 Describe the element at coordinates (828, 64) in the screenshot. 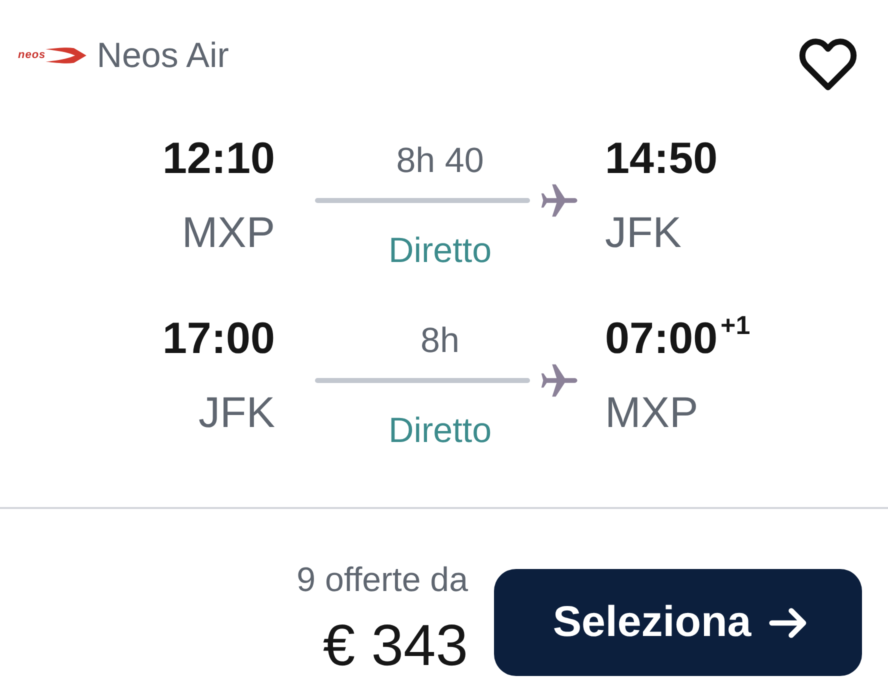

I see `heart-icon` at that location.